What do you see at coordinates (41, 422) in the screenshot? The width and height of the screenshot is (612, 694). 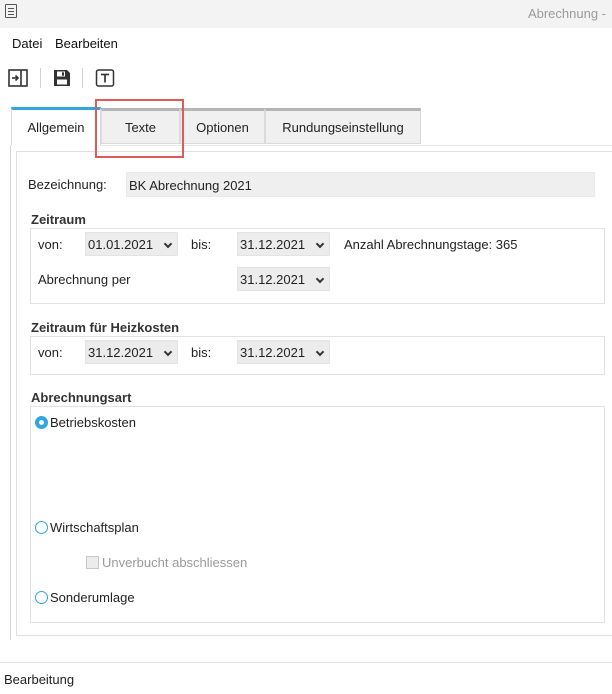 I see `radio-betriebskosten` at bounding box center [41, 422].